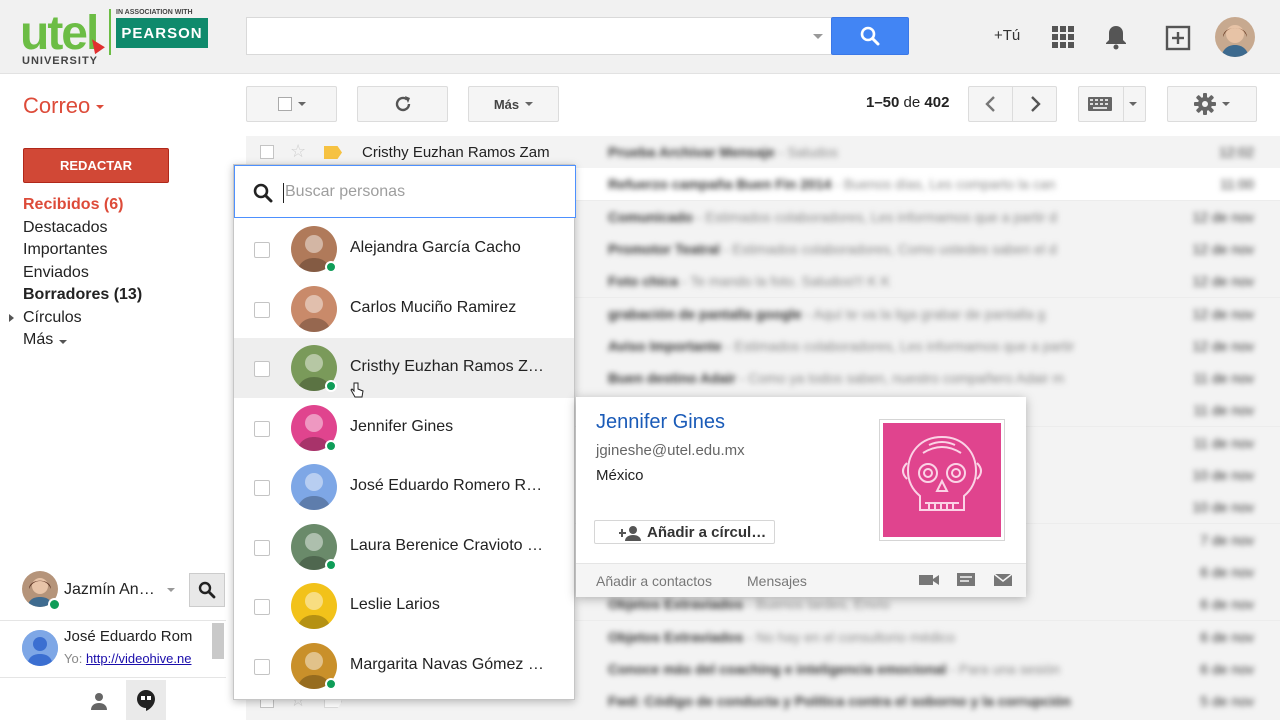 This screenshot has width=1280, height=720. Describe the element at coordinates (907, 102) in the screenshot. I see `paging-info: 1–50 de 402` at that location.